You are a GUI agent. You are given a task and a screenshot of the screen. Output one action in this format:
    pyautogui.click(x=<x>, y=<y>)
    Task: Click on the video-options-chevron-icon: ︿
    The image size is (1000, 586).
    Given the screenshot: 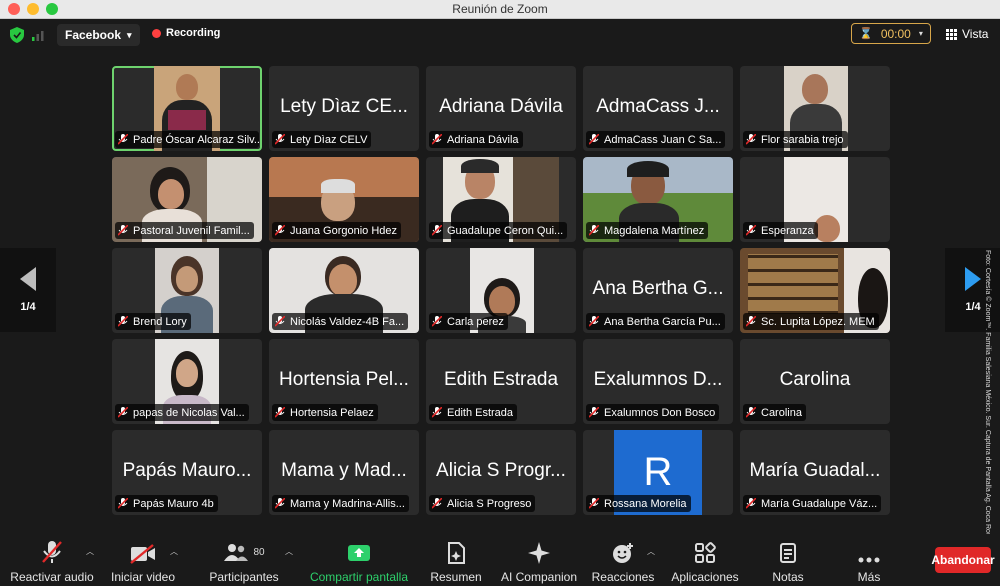 What is the action you would take?
    pyautogui.click(x=174, y=551)
    